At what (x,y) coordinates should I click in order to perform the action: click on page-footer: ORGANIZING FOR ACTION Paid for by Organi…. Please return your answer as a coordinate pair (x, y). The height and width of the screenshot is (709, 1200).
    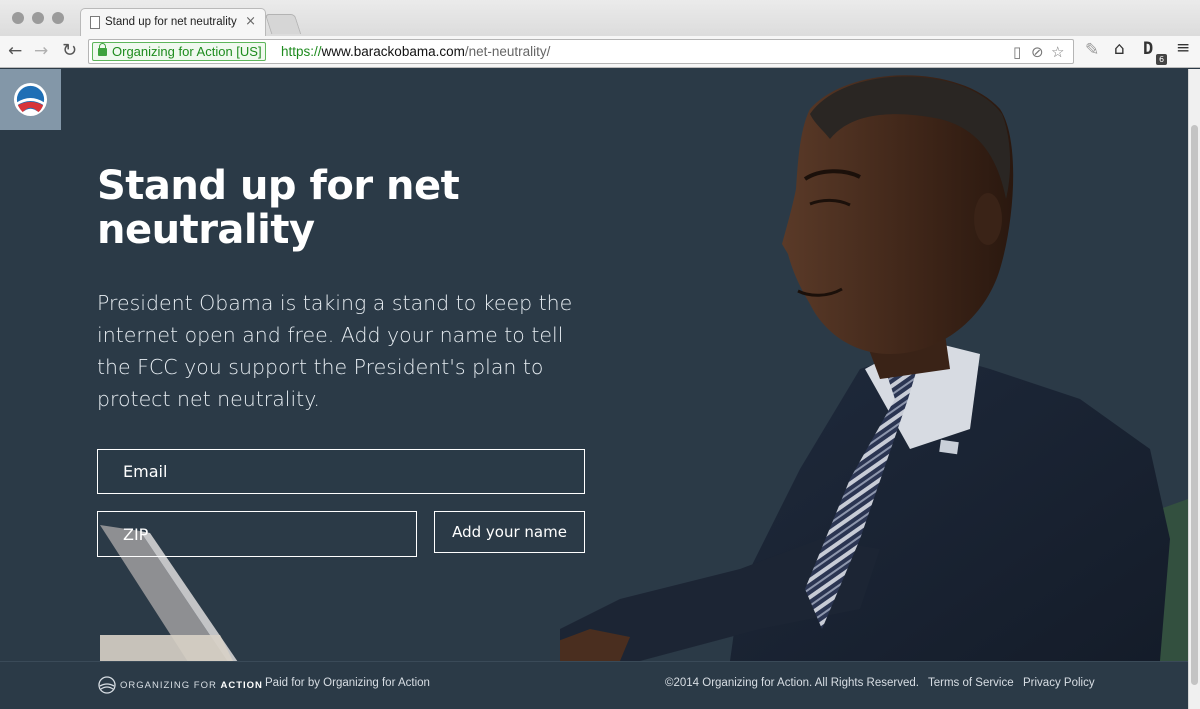
    Looking at the image, I should click on (594, 685).